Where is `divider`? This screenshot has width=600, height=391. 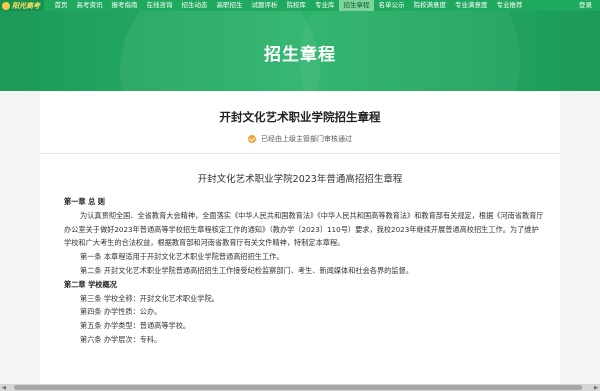 divider is located at coordinates (300, 153).